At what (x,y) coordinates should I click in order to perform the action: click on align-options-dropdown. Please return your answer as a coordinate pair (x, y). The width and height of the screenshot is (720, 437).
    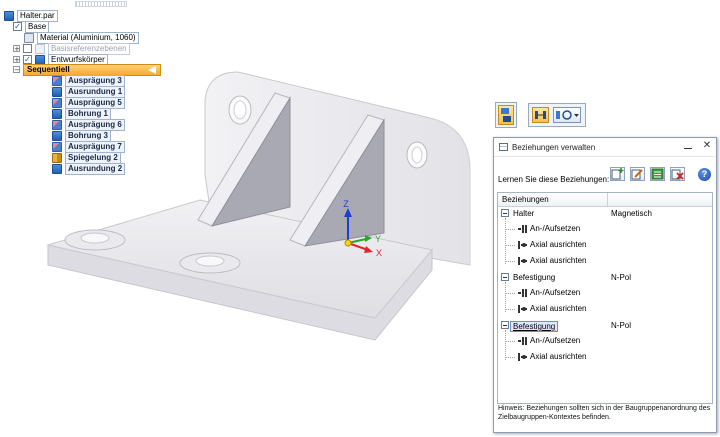
    Looking at the image, I should click on (567, 115).